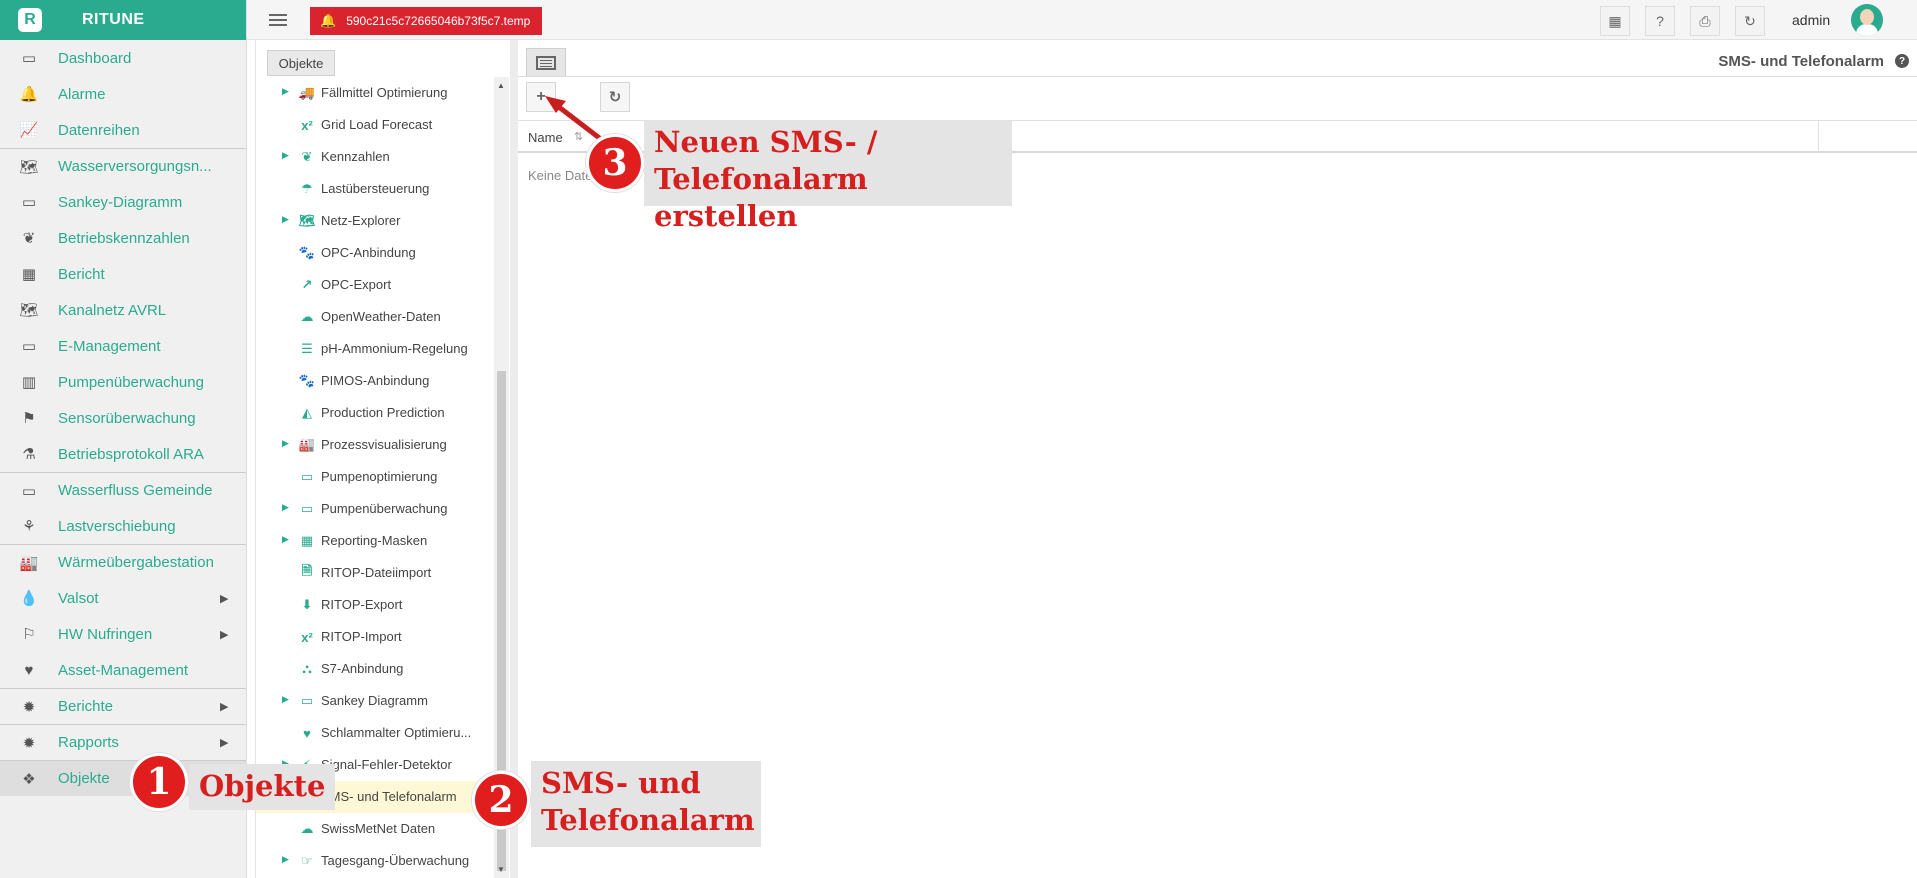 This screenshot has height=878, width=1917. What do you see at coordinates (123, 598) in the screenshot?
I see `sidebar-item-valsot: 💧 Valsot ▶` at bounding box center [123, 598].